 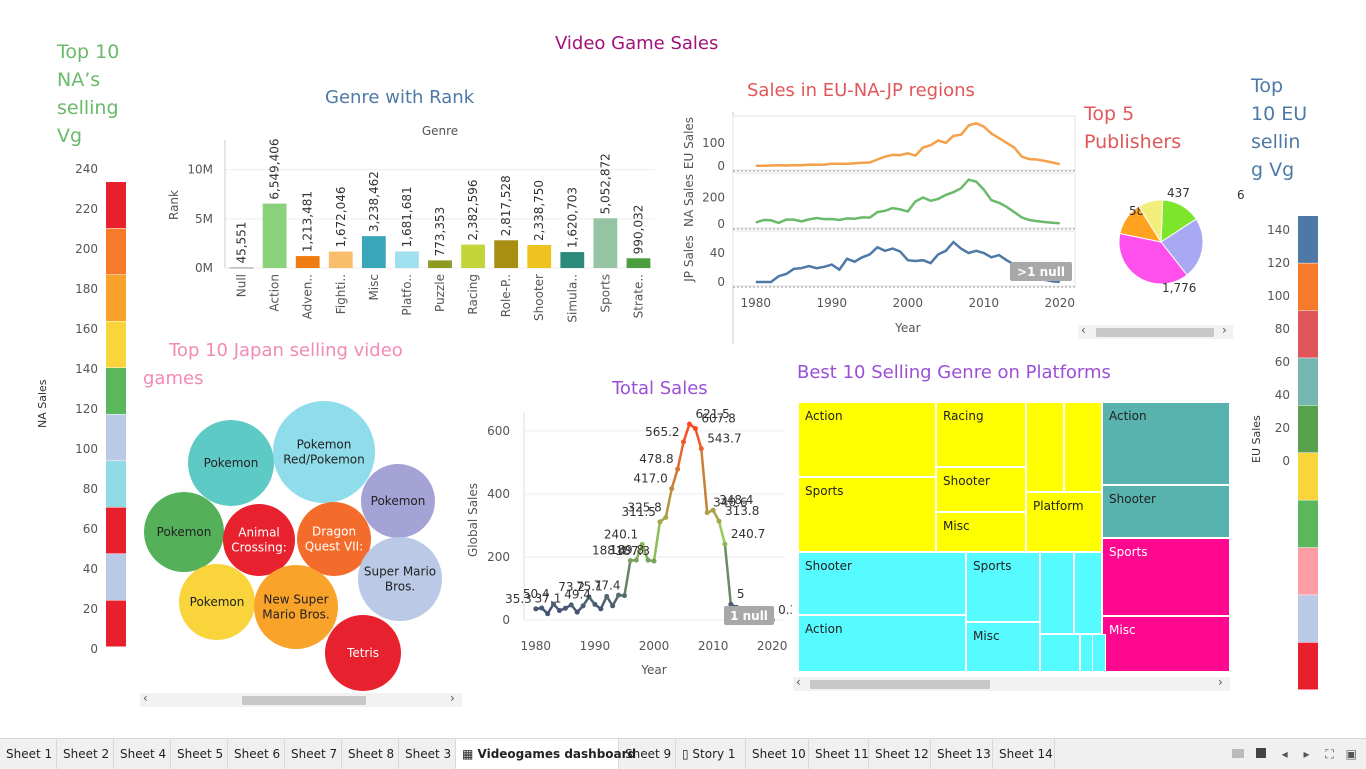 I want to click on sheet-tab: Sheet 3, so click(x=427, y=754).